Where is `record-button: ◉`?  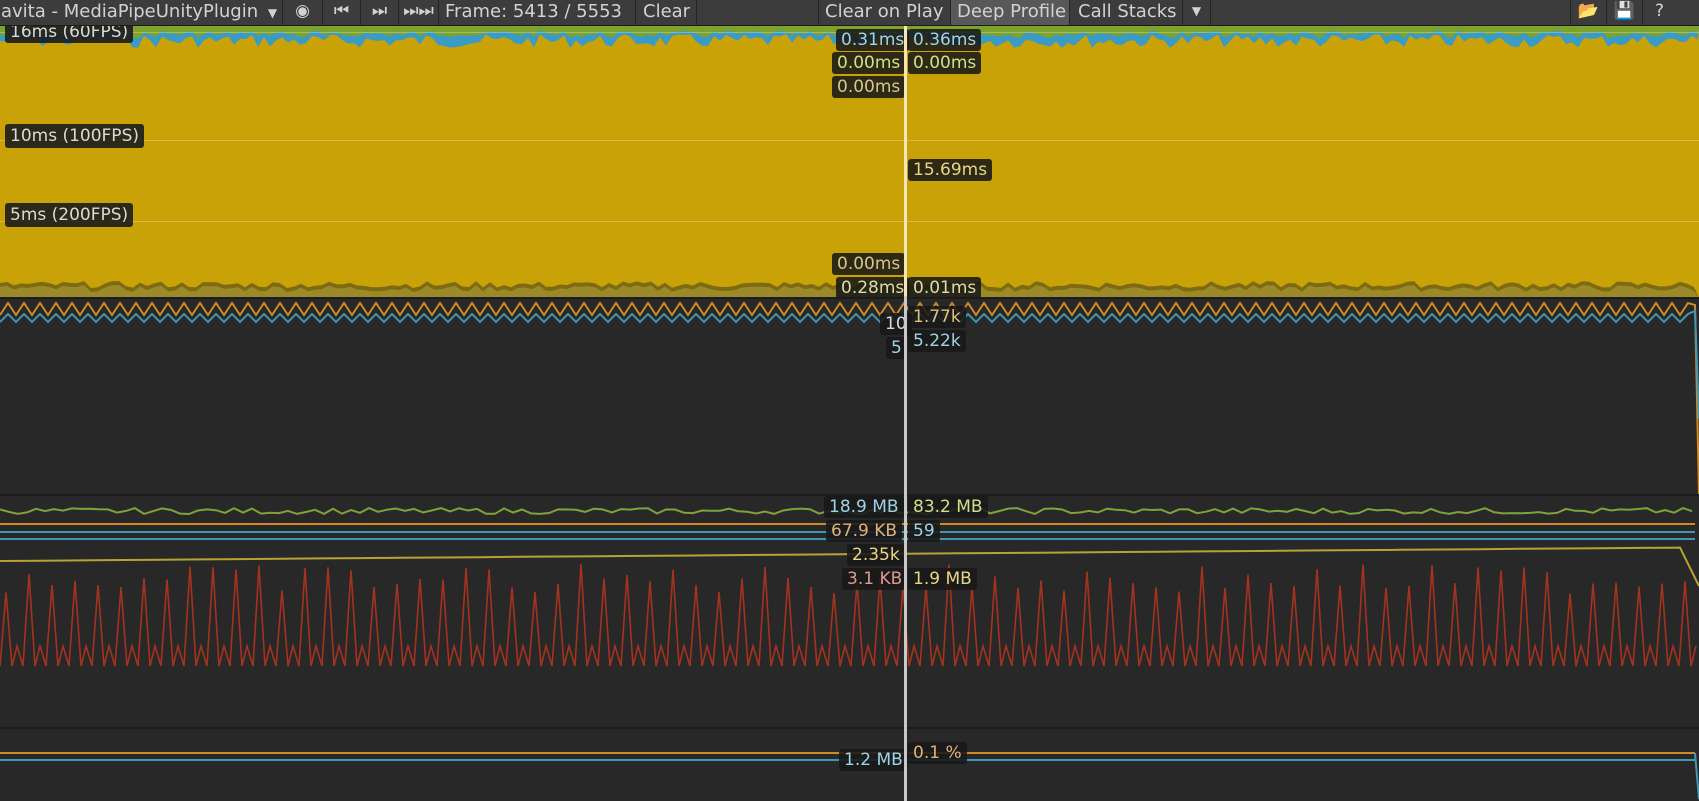
record-button: ◉ is located at coordinates (303, 12).